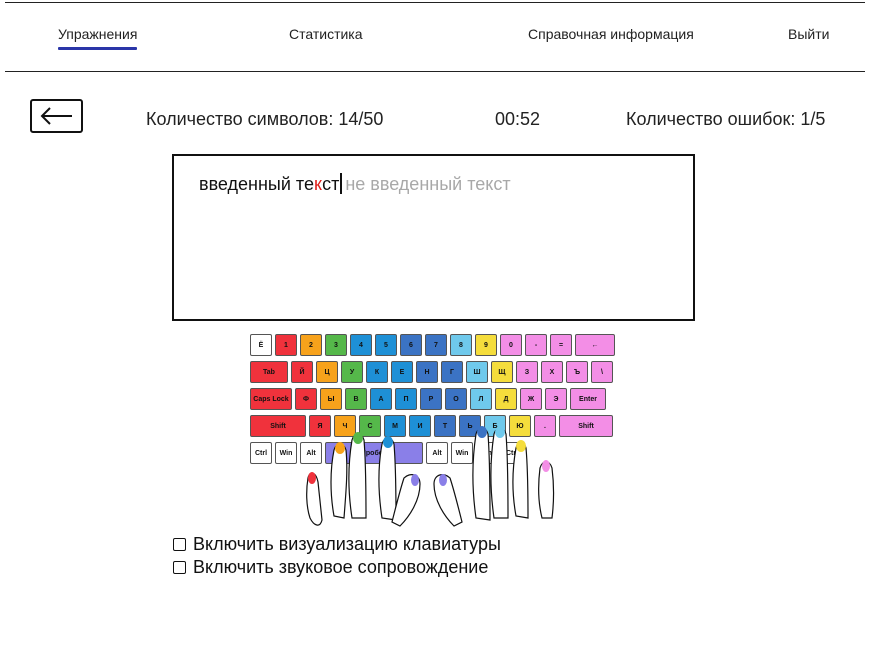  What do you see at coordinates (415, 480) in the screenshot?
I see `nail-left-thumb` at bounding box center [415, 480].